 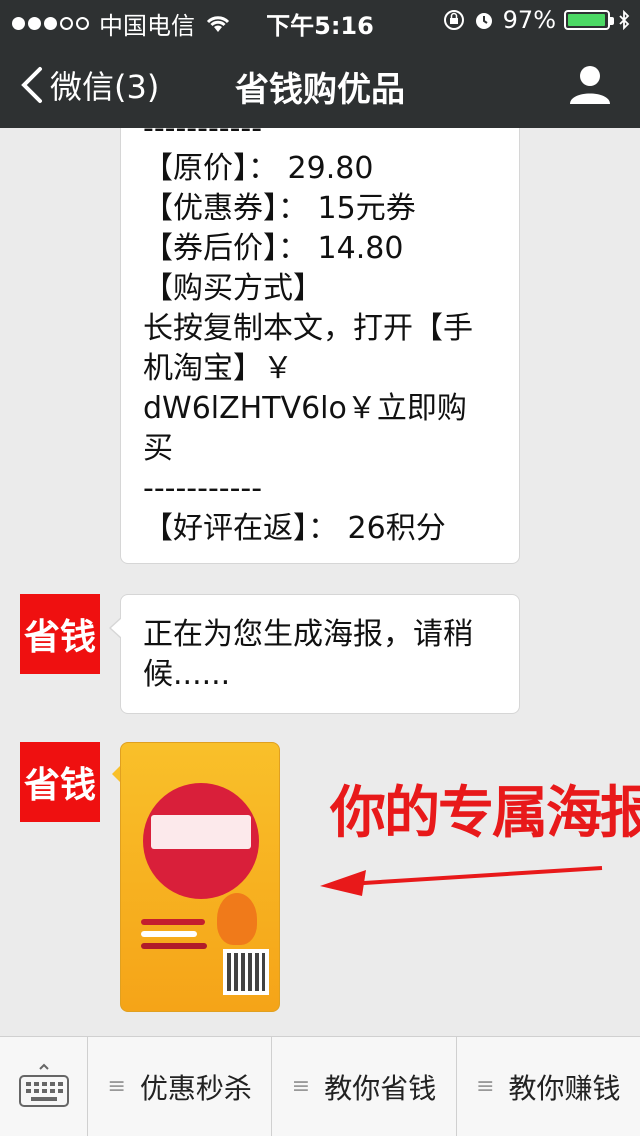 What do you see at coordinates (529, 20) in the screenshot?
I see `battery-percent: 97%` at bounding box center [529, 20].